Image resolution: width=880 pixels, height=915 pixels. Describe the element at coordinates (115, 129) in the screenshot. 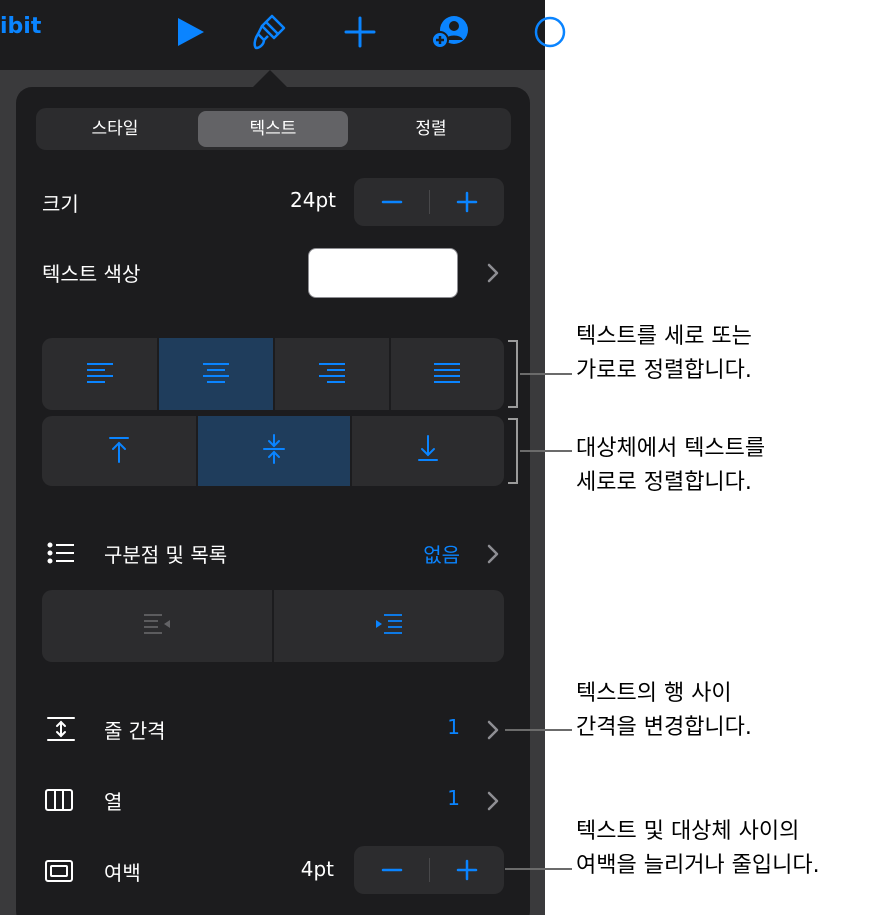

I see `tab-style: 스타일` at that location.